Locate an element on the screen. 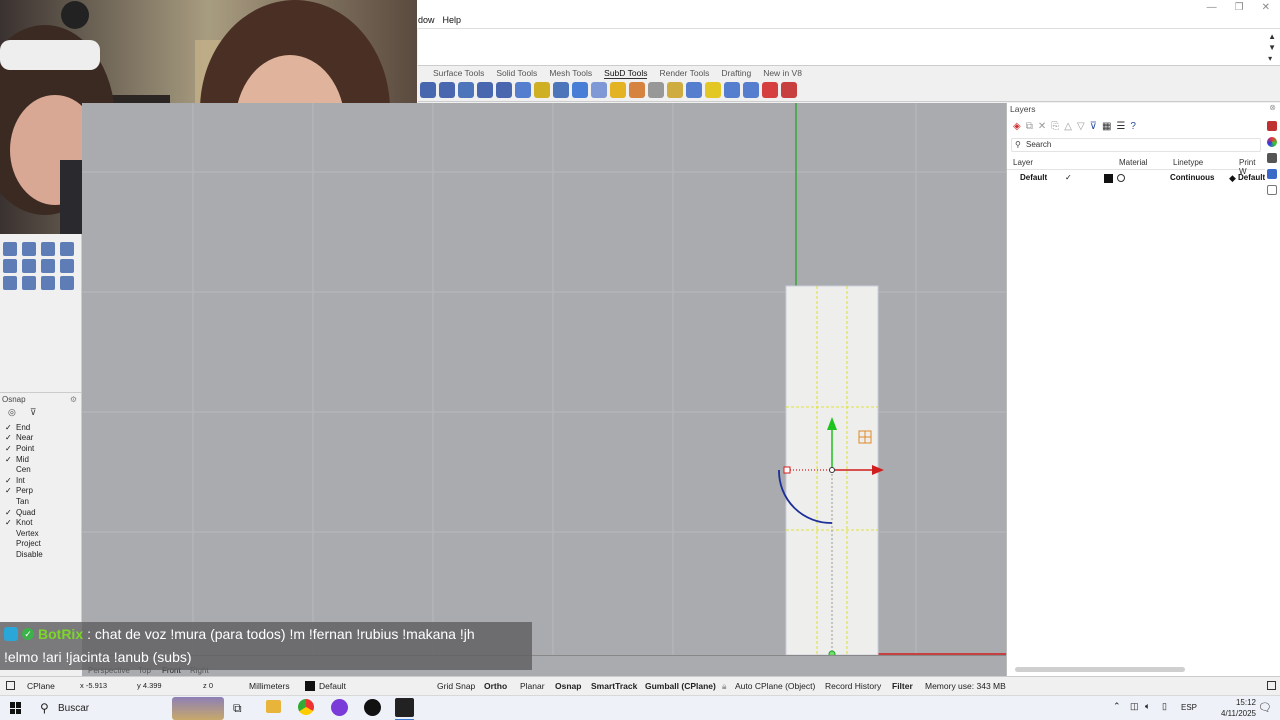  file-explorer-icon is located at coordinates (273, 706).